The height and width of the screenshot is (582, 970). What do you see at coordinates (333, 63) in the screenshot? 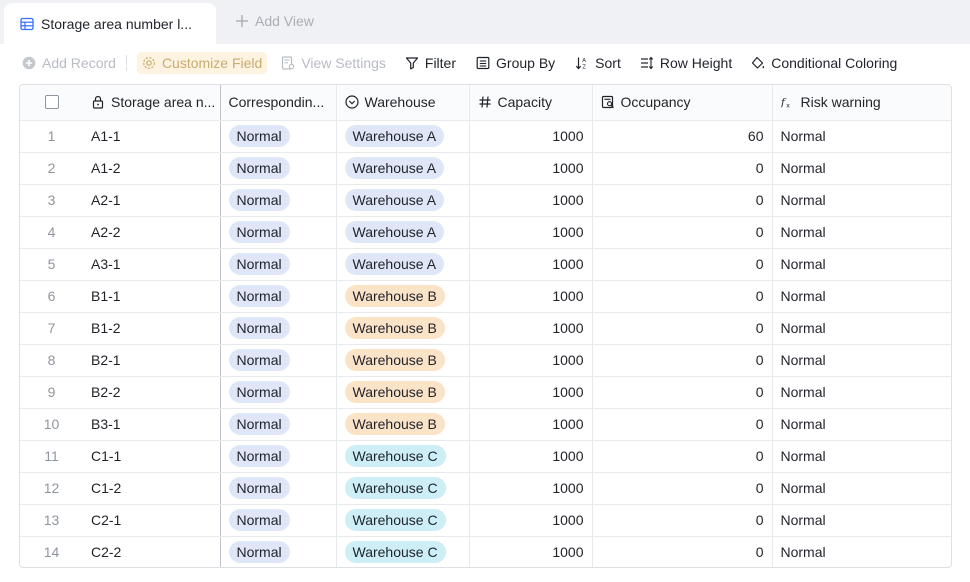
I see `view-settings-button: View Settings` at bounding box center [333, 63].